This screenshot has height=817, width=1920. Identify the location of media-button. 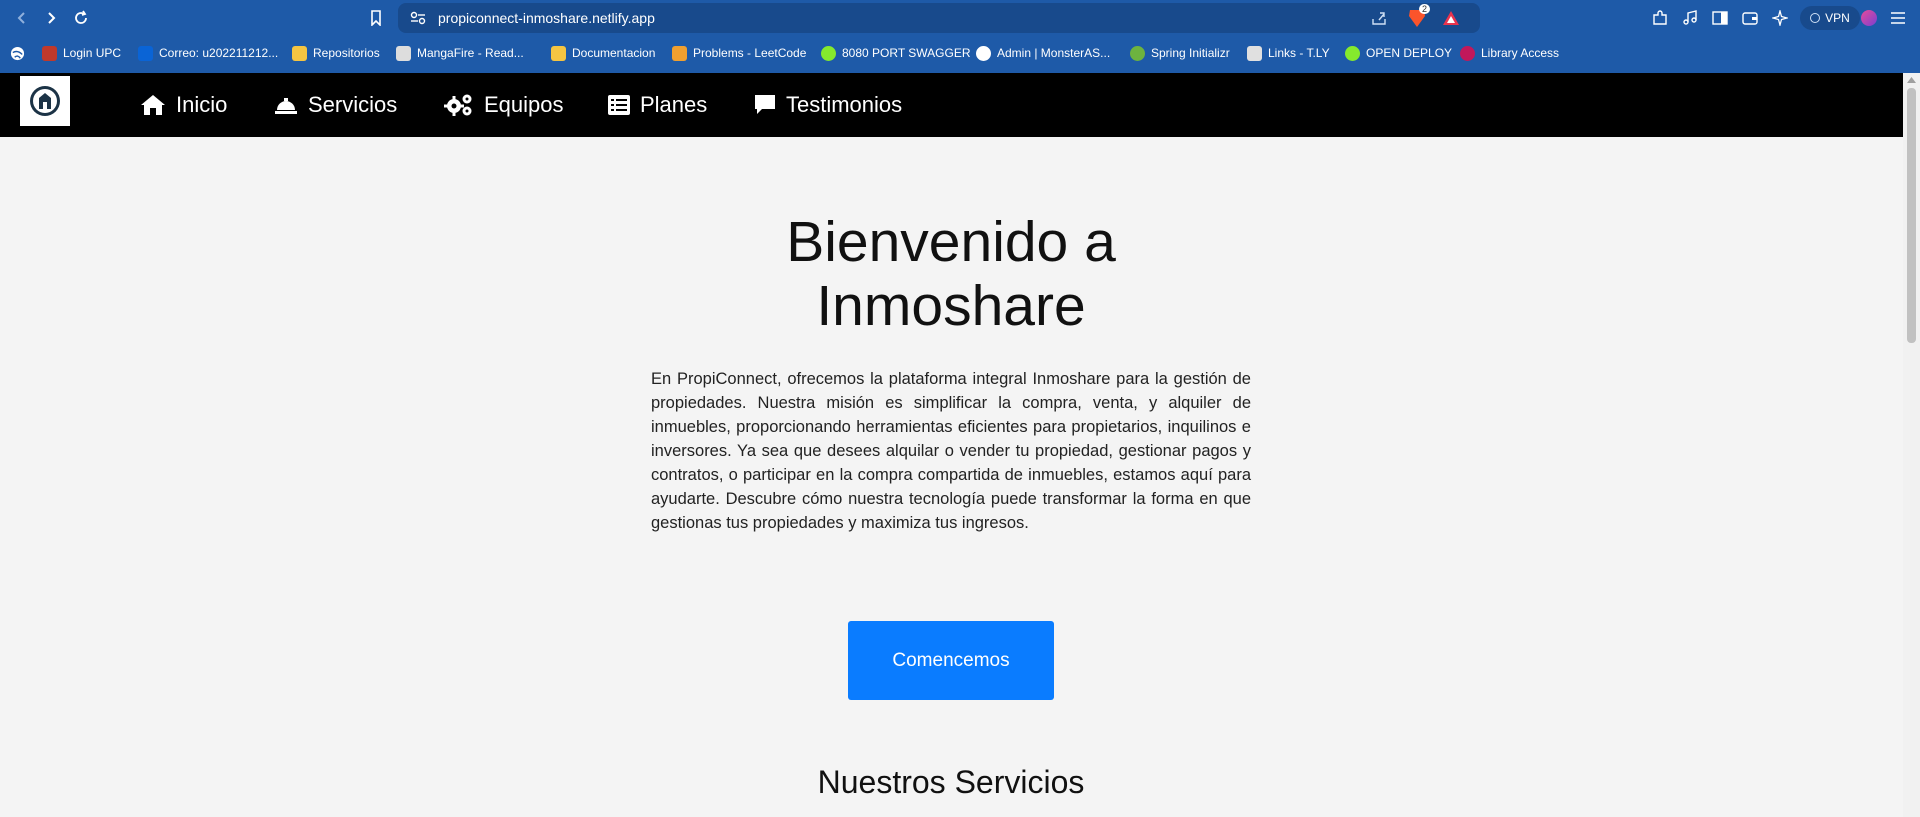
(1690, 18).